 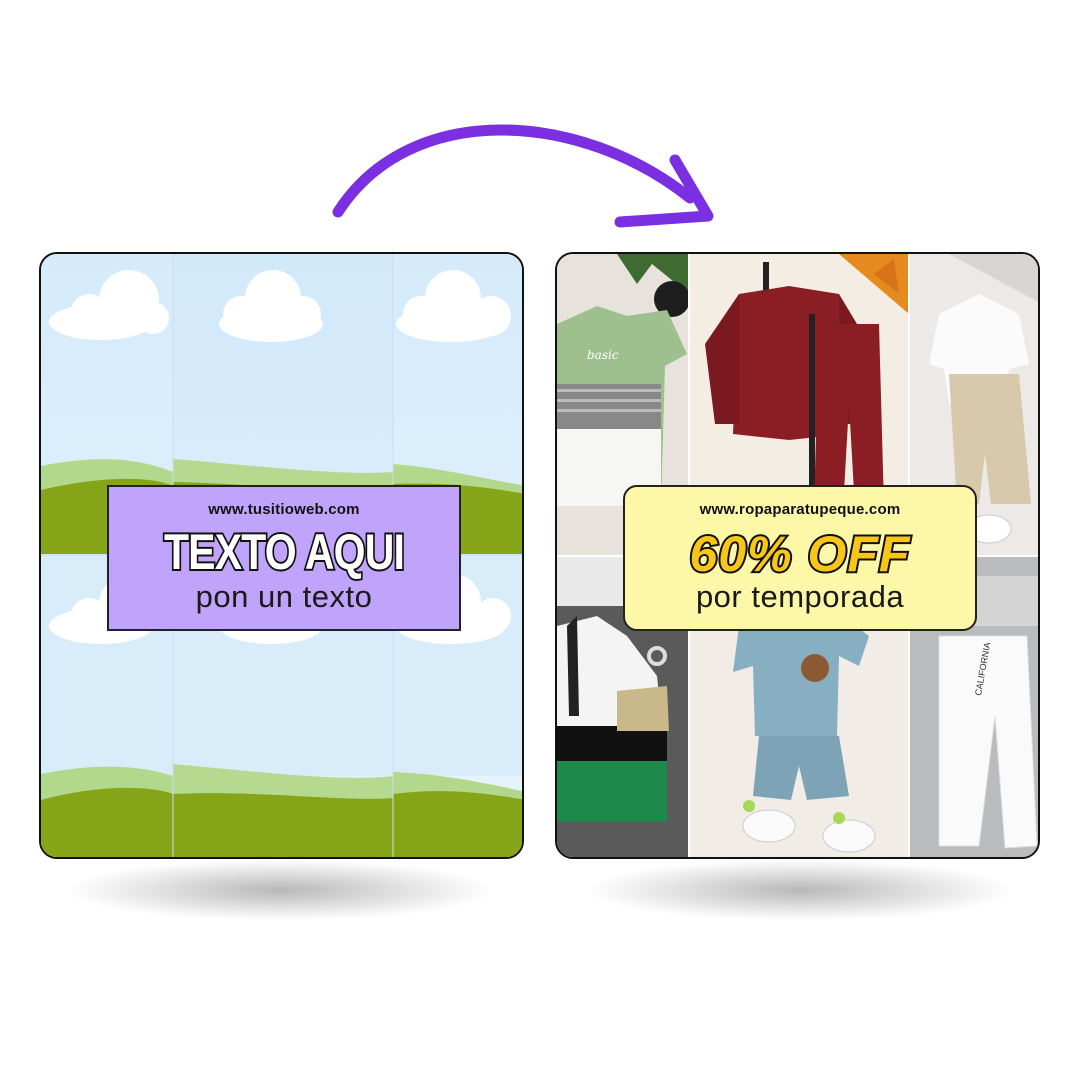 What do you see at coordinates (284, 596) in the screenshot?
I see `subtext: pon un texto` at bounding box center [284, 596].